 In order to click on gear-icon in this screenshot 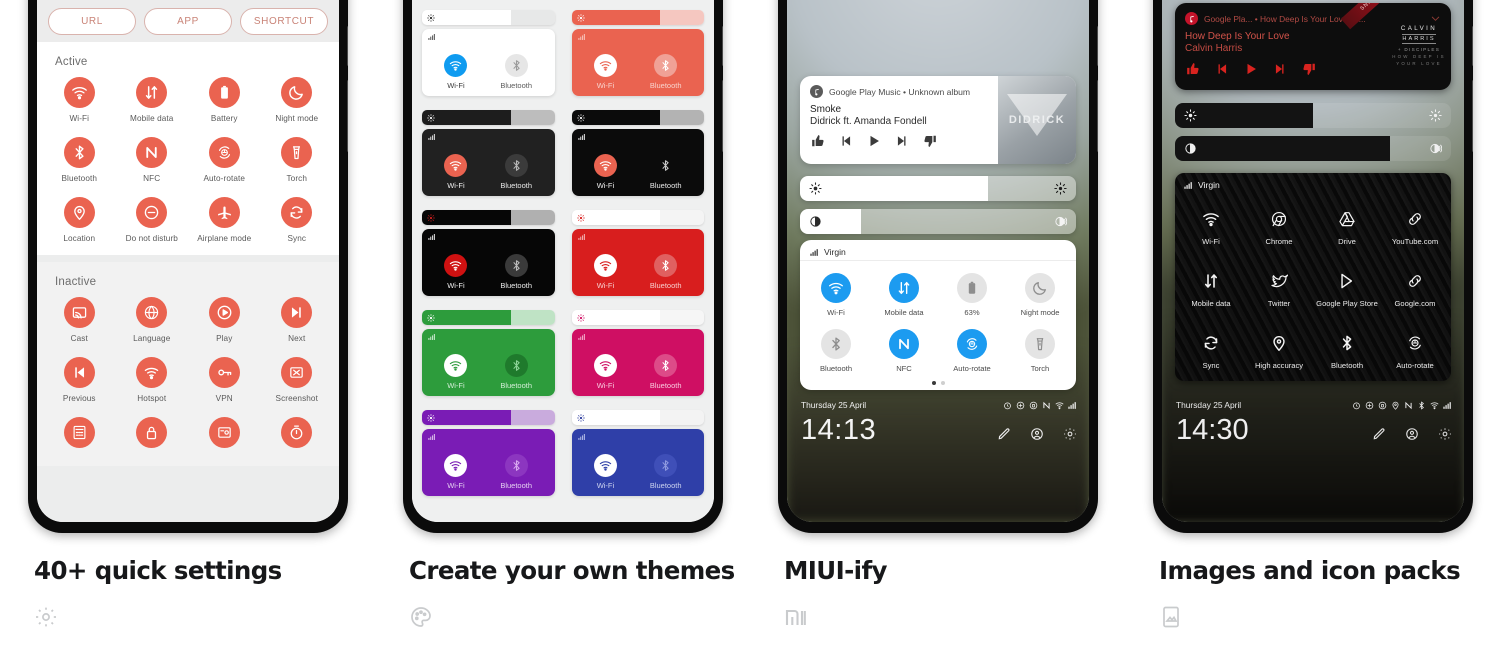, I will do `click(1445, 434)`.